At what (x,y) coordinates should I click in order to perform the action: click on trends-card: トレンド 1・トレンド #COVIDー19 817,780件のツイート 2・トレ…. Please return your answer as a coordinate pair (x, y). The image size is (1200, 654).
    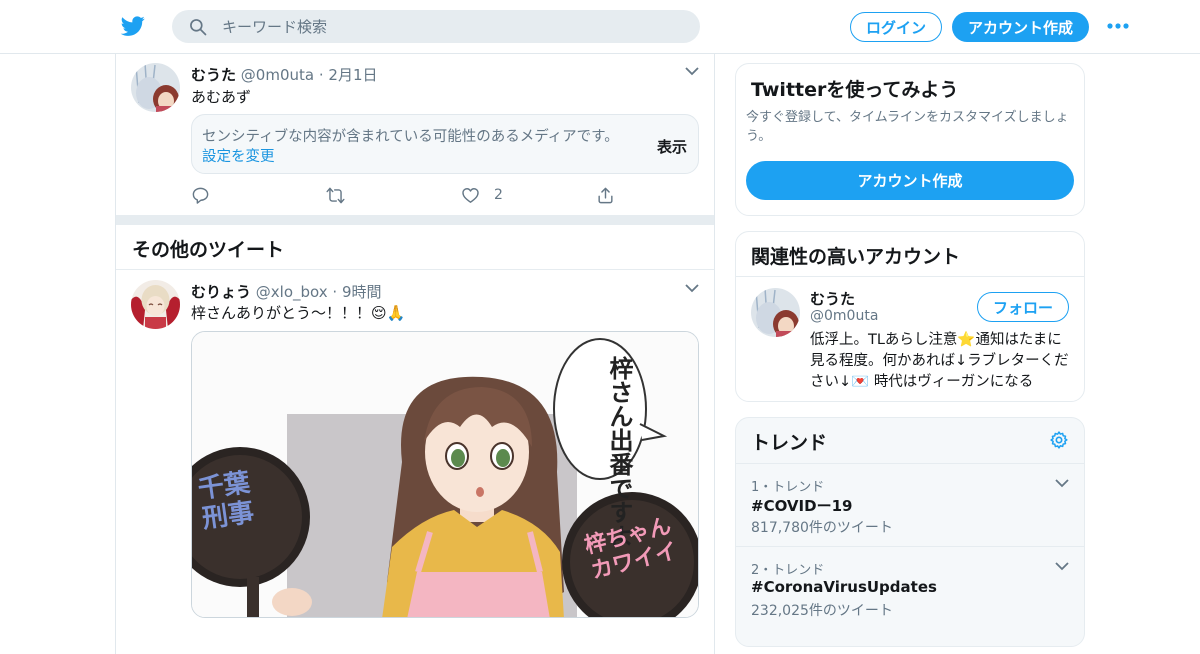
    Looking at the image, I should click on (910, 532).